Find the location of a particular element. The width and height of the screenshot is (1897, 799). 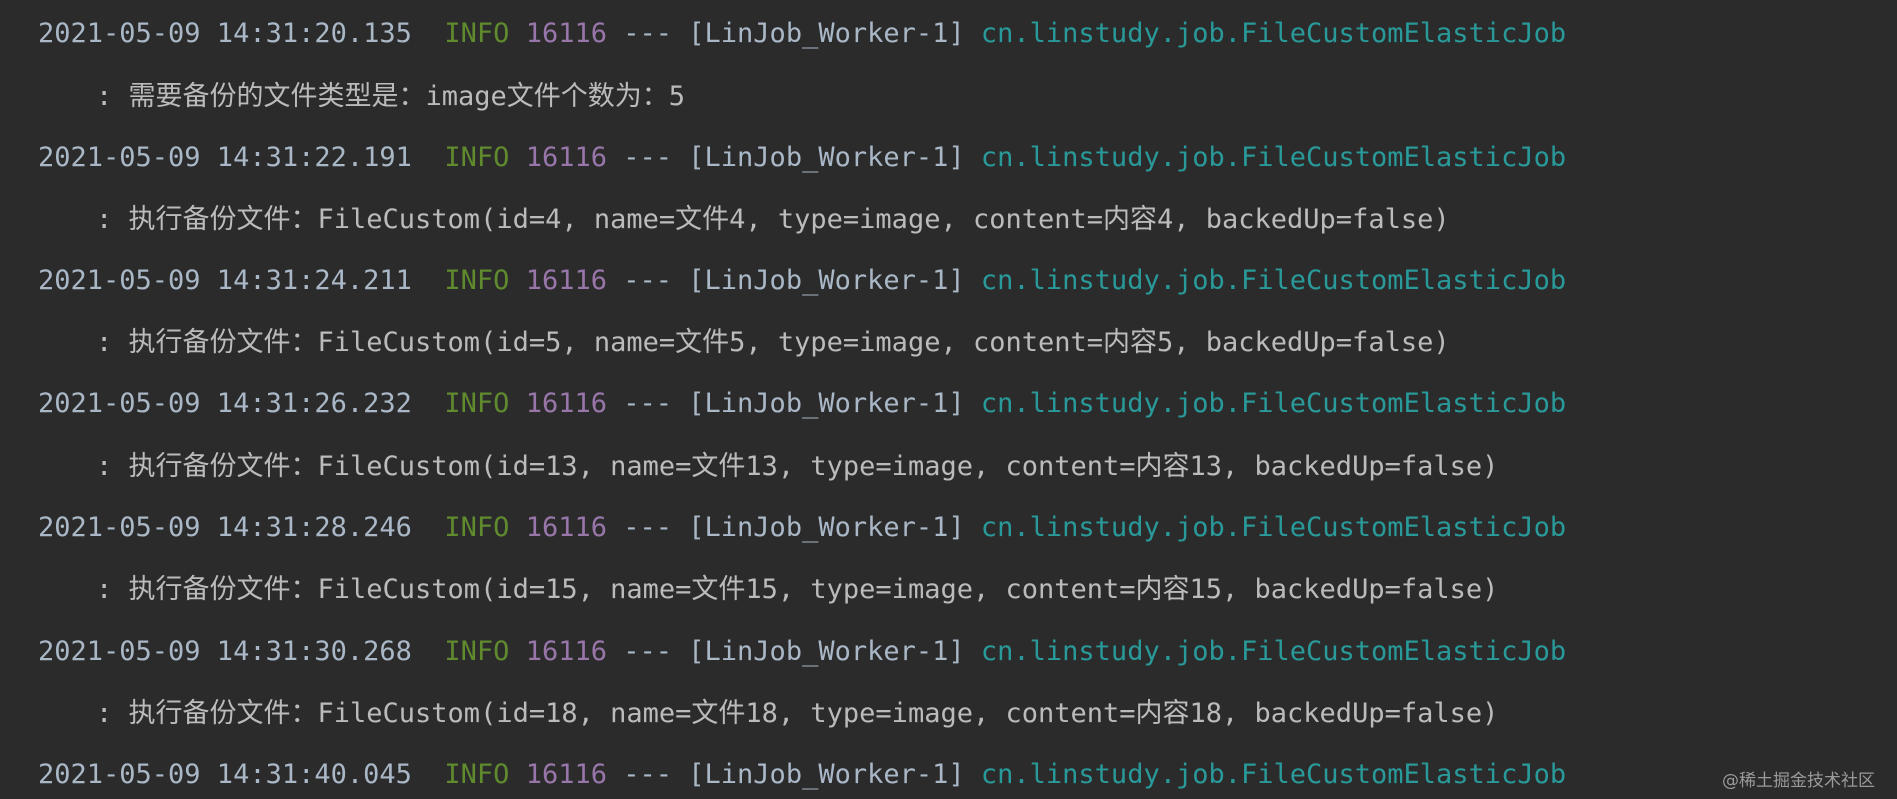

log-message-line: : 需要备份的文件类型是：image文件个数为：5 is located at coordinates (391, 96).